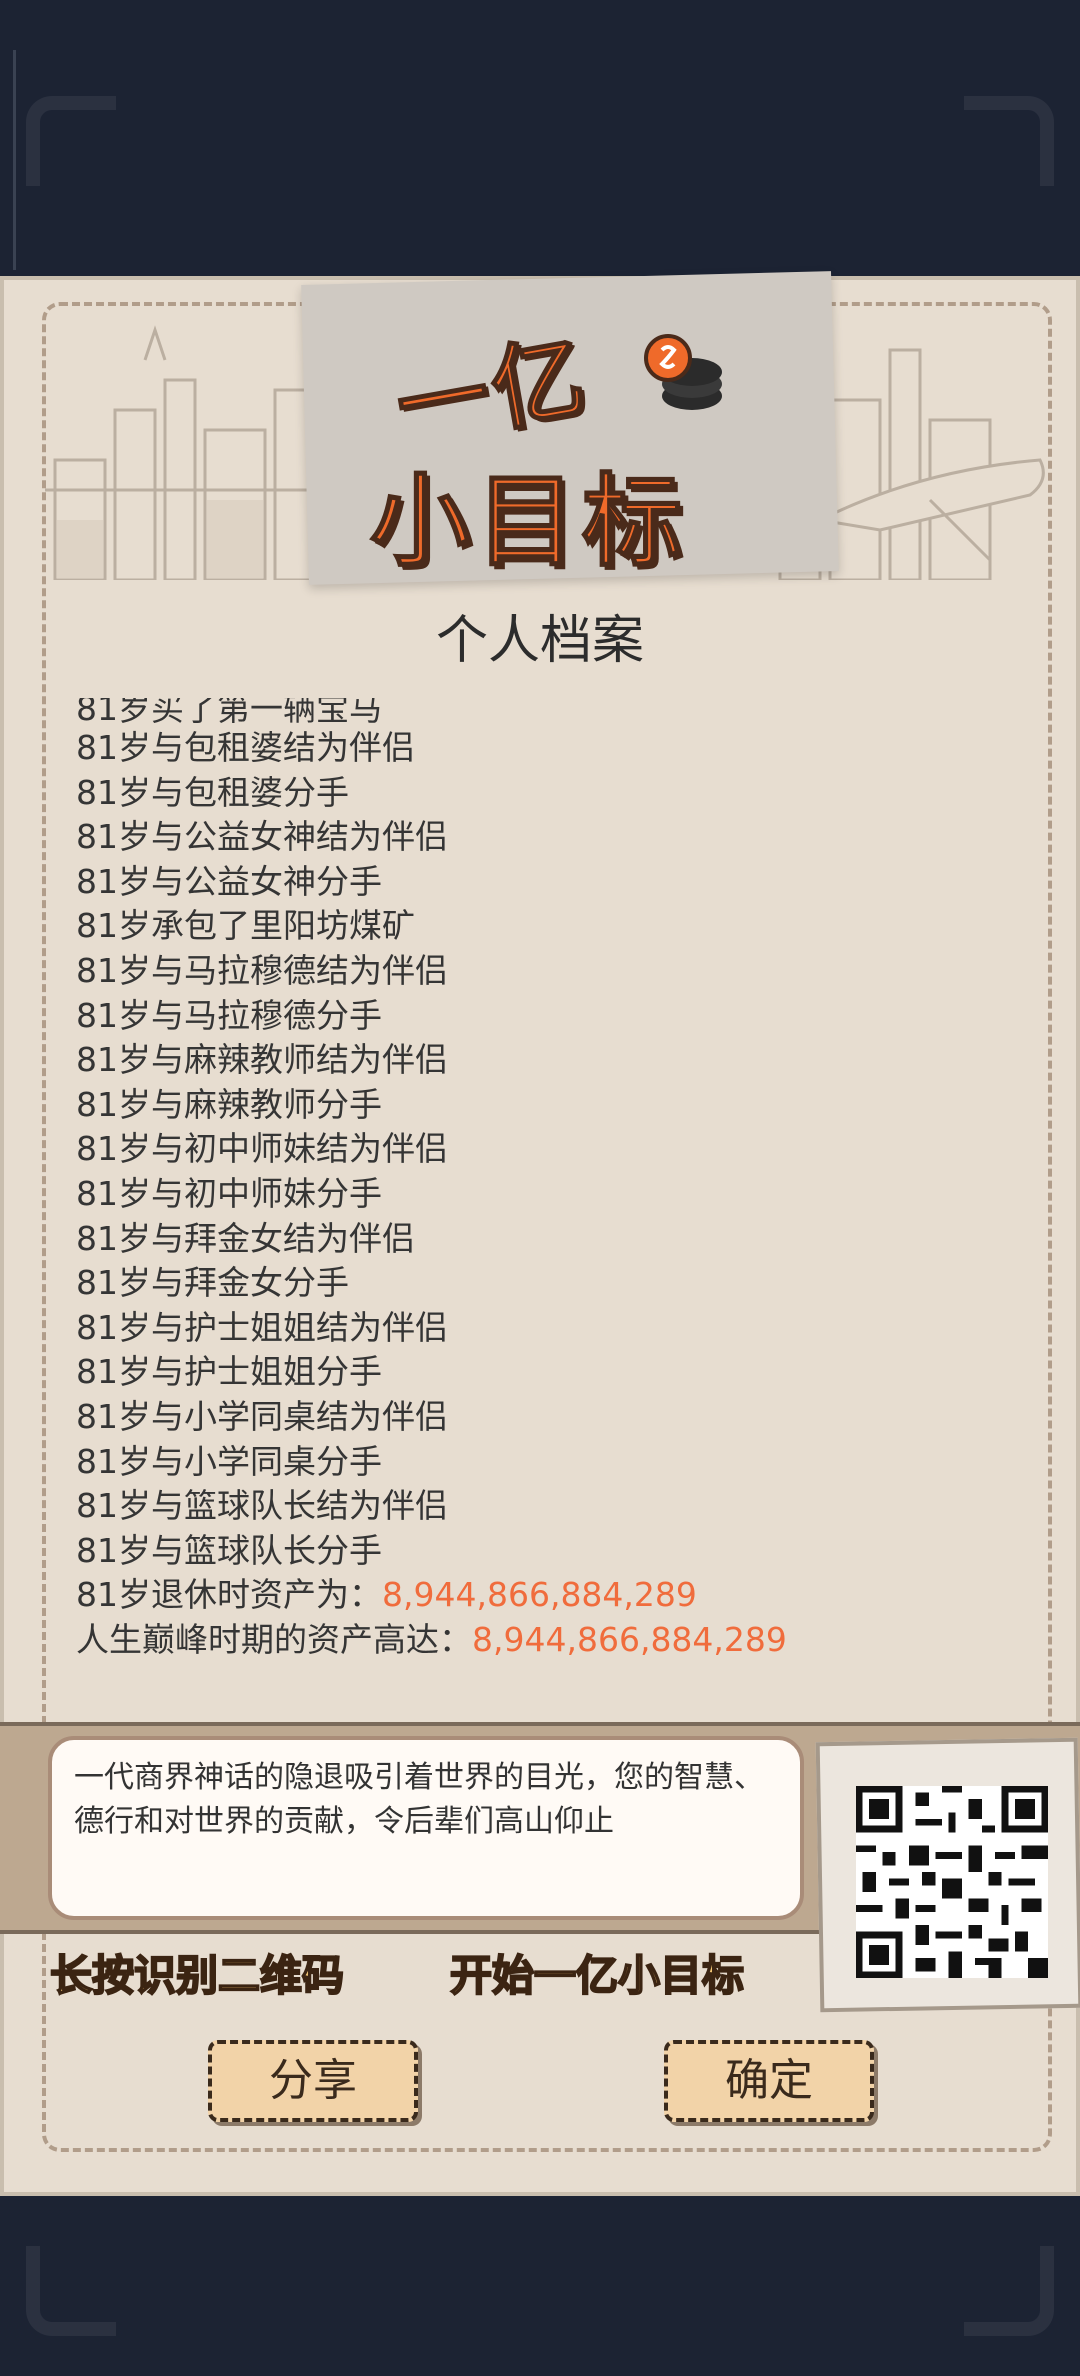 The width and height of the screenshot is (1080, 2376). Describe the element at coordinates (952, 1882) in the screenshot. I see `qr-code-icon` at that location.